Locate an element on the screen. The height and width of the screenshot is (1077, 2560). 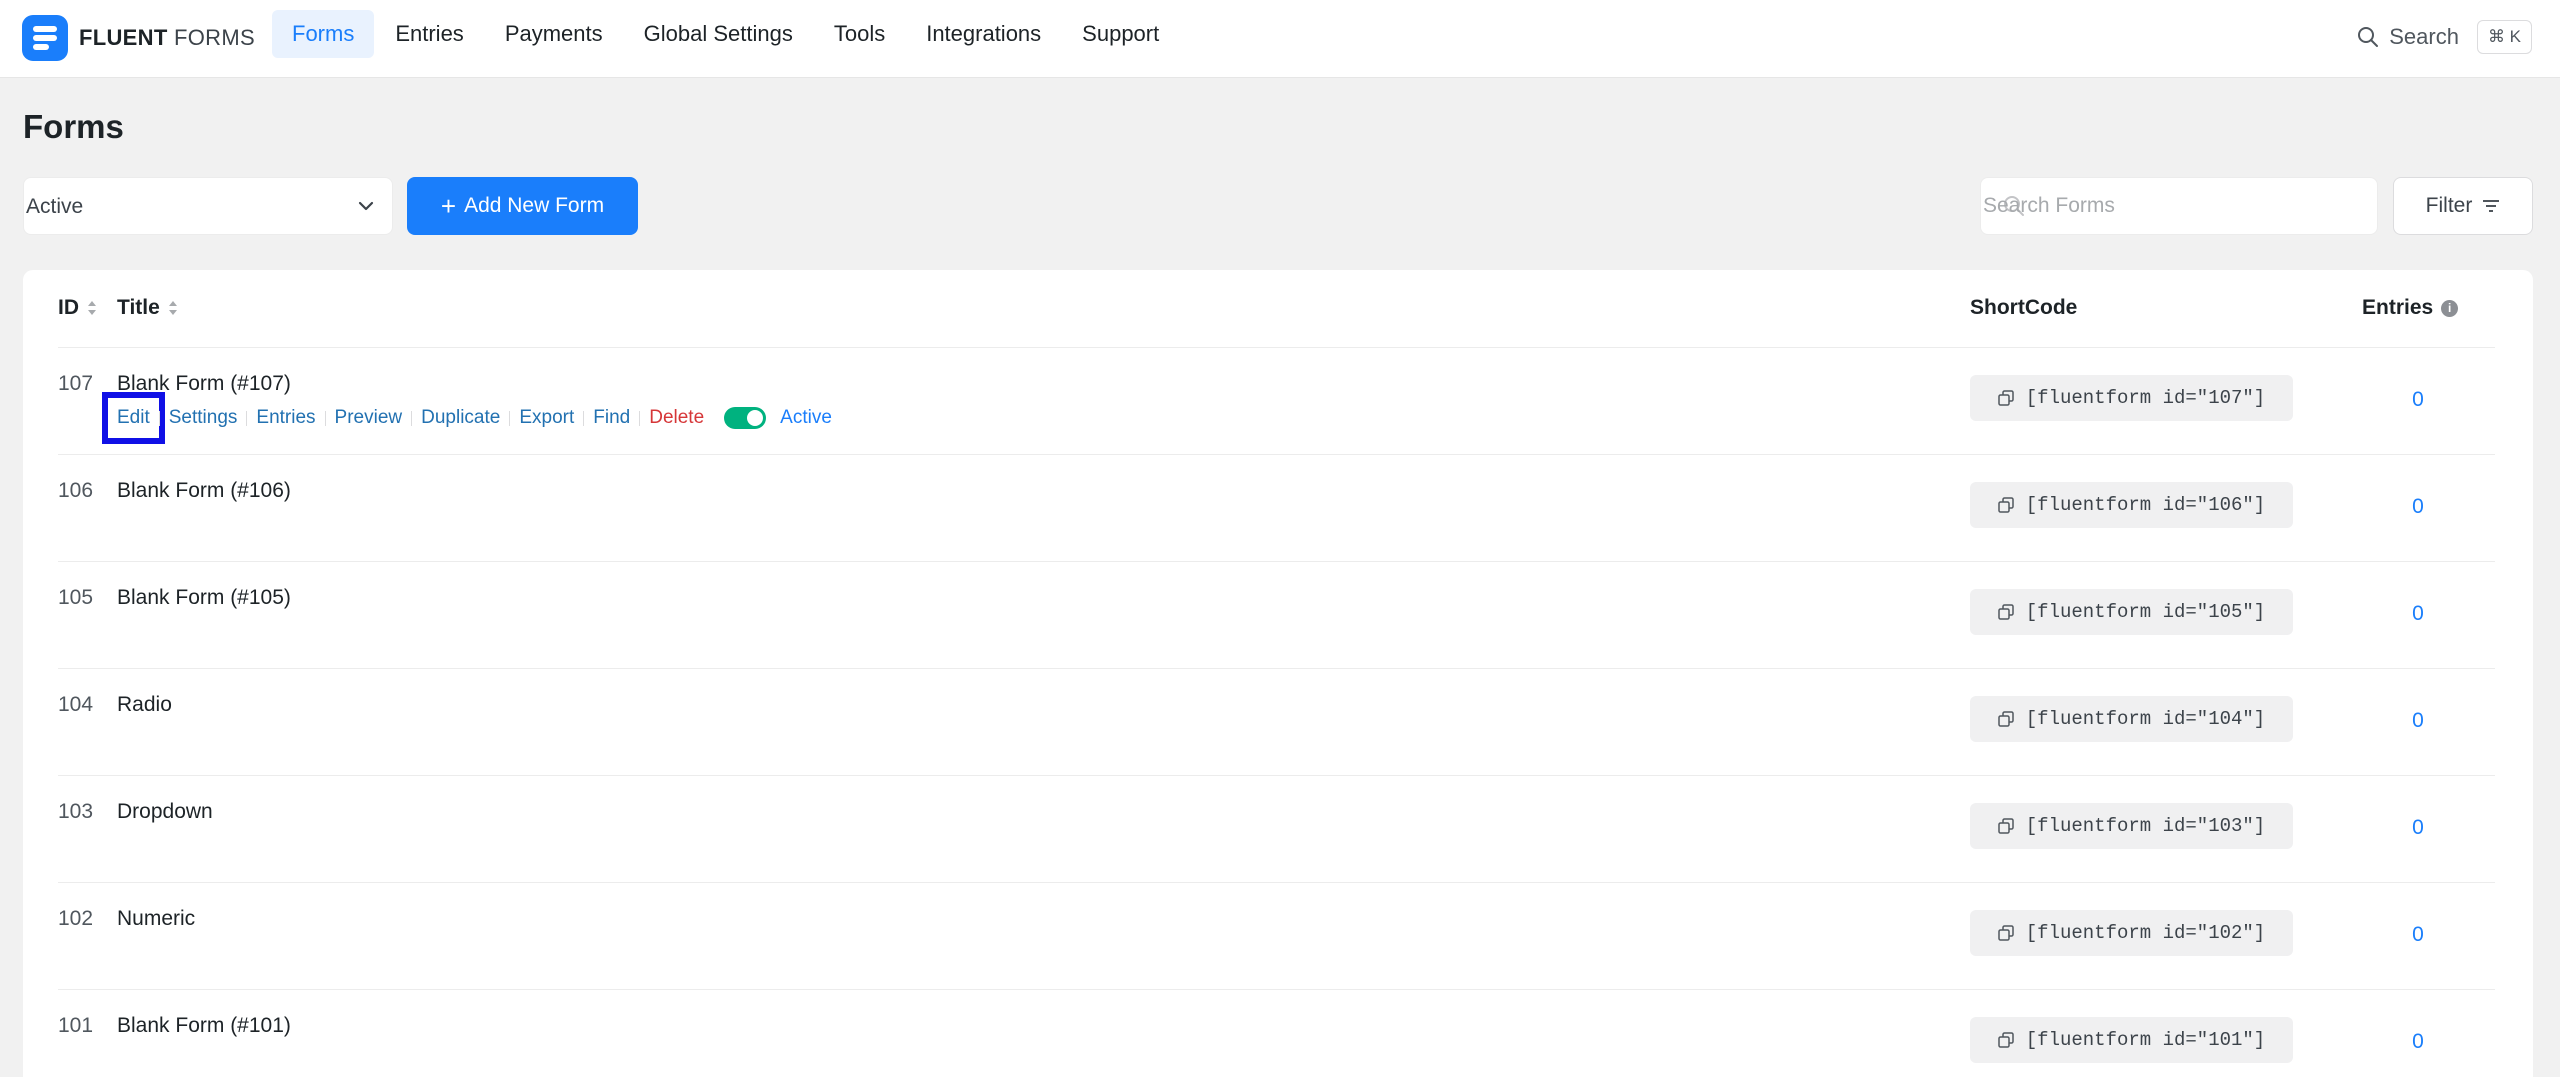
column-header-entries-label: Entries is located at coordinates (2398, 307).